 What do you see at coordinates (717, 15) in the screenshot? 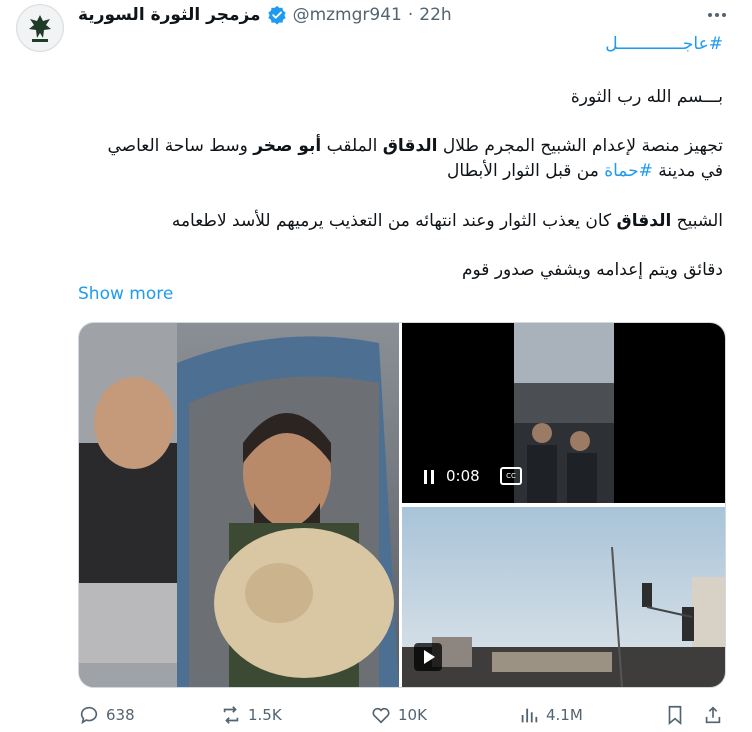
I see `more-icon` at bounding box center [717, 15].